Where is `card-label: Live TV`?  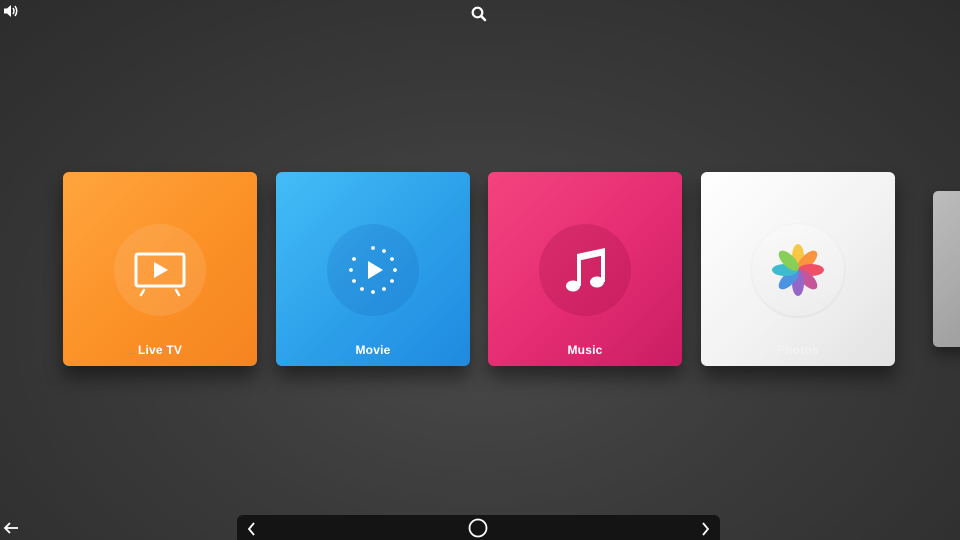 card-label: Live TV is located at coordinates (160, 350).